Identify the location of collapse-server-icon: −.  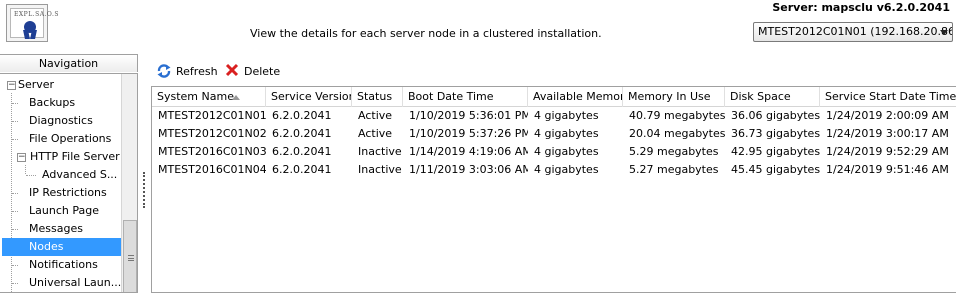
(11, 85).